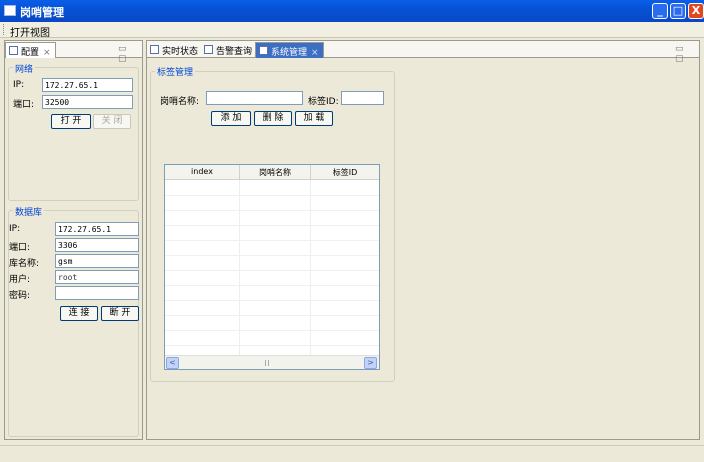 This screenshot has height=462, width=704. What do you see at coordinates (20, 280) in the screenshot?
I see `db-user-label: 用户:` at bounding box center [20, 280].